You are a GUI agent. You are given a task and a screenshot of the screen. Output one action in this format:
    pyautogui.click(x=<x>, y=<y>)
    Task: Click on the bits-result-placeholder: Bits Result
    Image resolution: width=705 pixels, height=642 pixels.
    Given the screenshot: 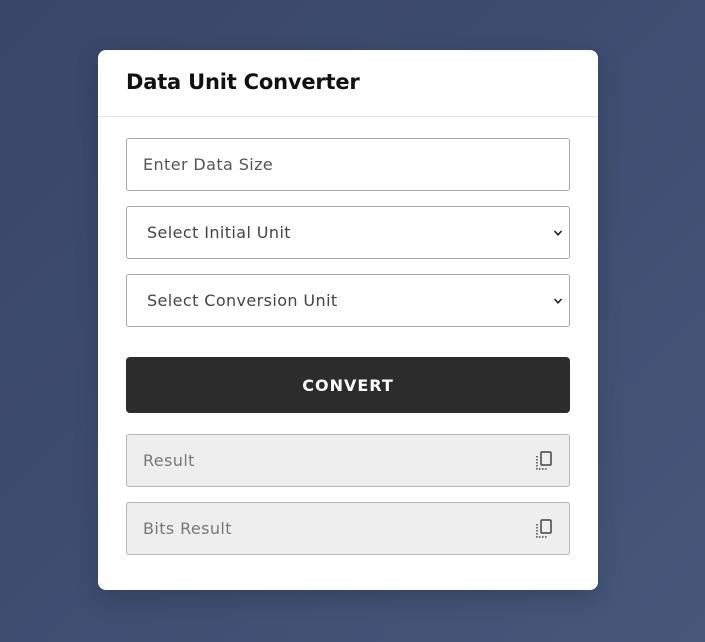 What is the action you would take?
    pyautogui.click(x=187, y=528)
    